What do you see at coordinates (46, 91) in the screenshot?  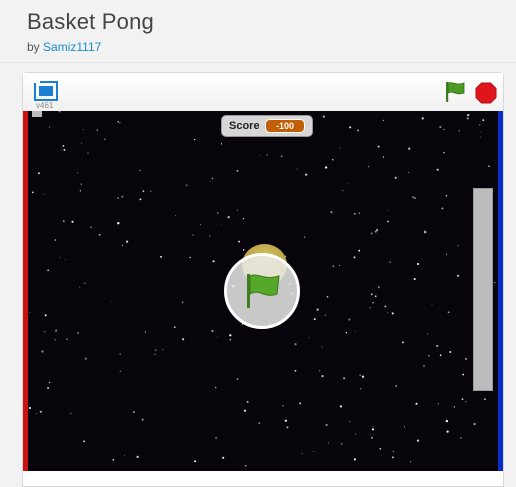 I see `fullscreen-button` at bounding box center [46, 91].